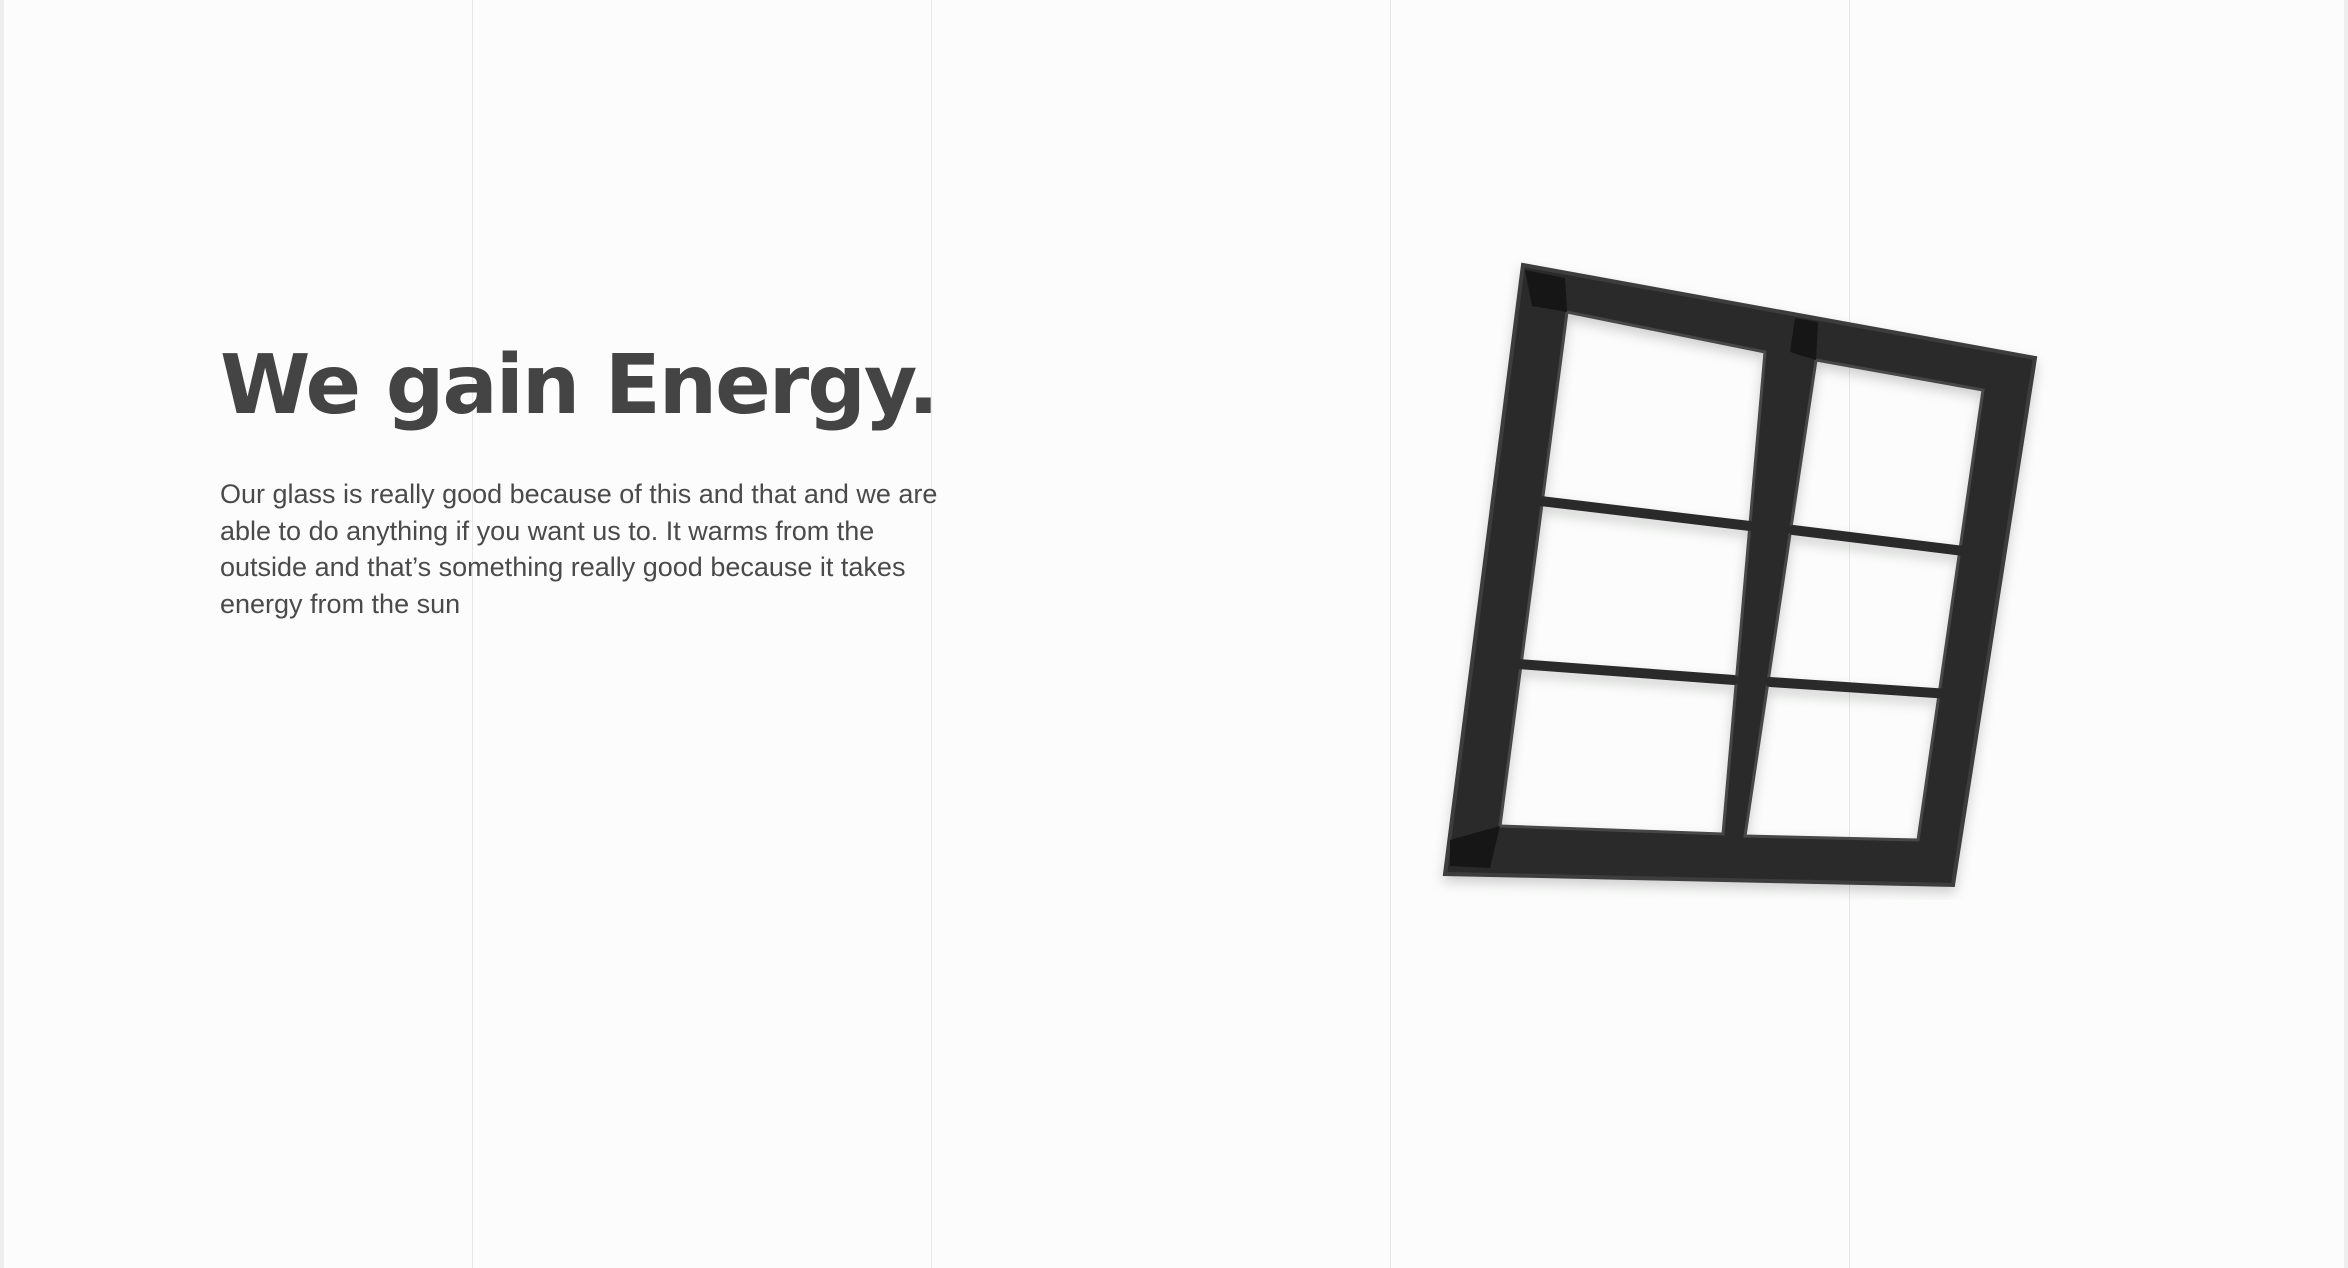 This screenshot has height=1268, width=2348. What do you see at coordinates (579, 385) in the screenshot?
I see `hero-title: We gain Energy.` at bounding box center [579, 385].